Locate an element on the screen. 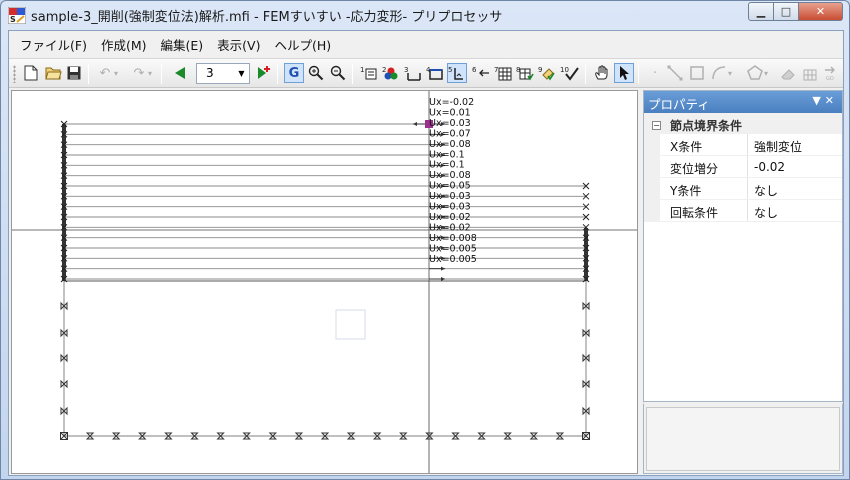 This screenshot has width=850, height=480. boundary-condition-icon: 5 is located at coordinates (457, 73).